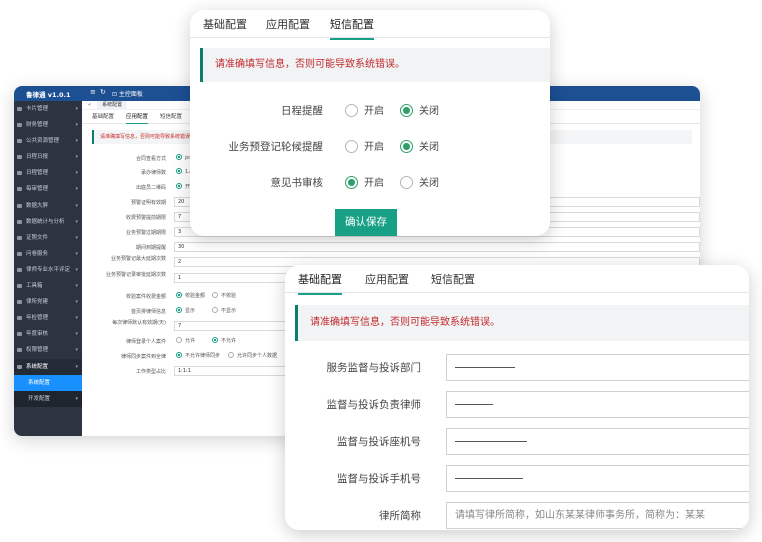 The height and width of the screenshot is (542, 762). I want to click on sidebar-item-label: 每审管理, so click(37, 189).